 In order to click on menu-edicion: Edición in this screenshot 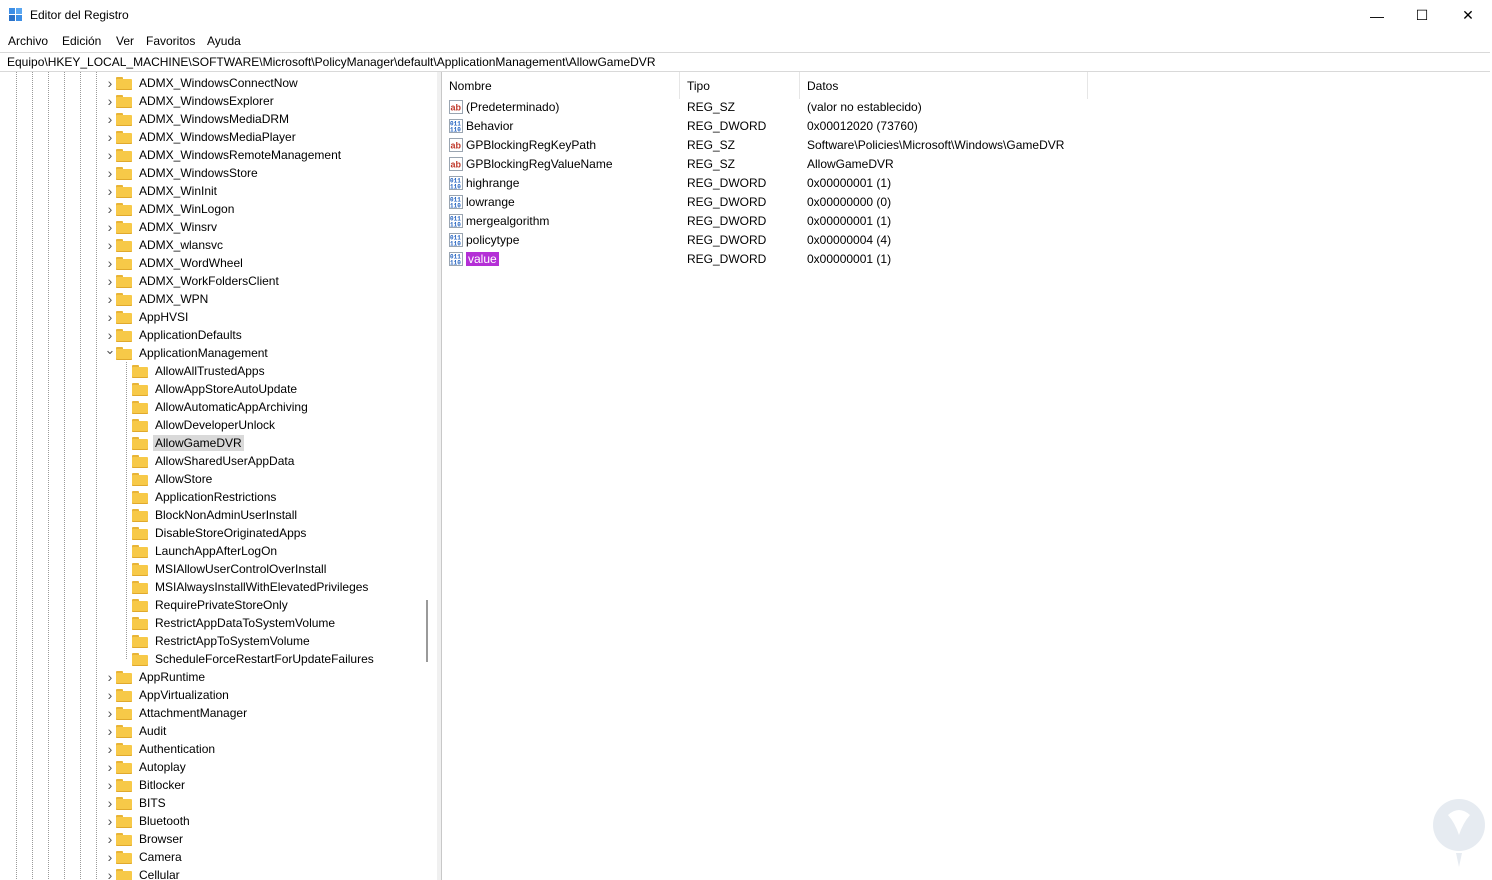, I will do `click(81, 41)`.